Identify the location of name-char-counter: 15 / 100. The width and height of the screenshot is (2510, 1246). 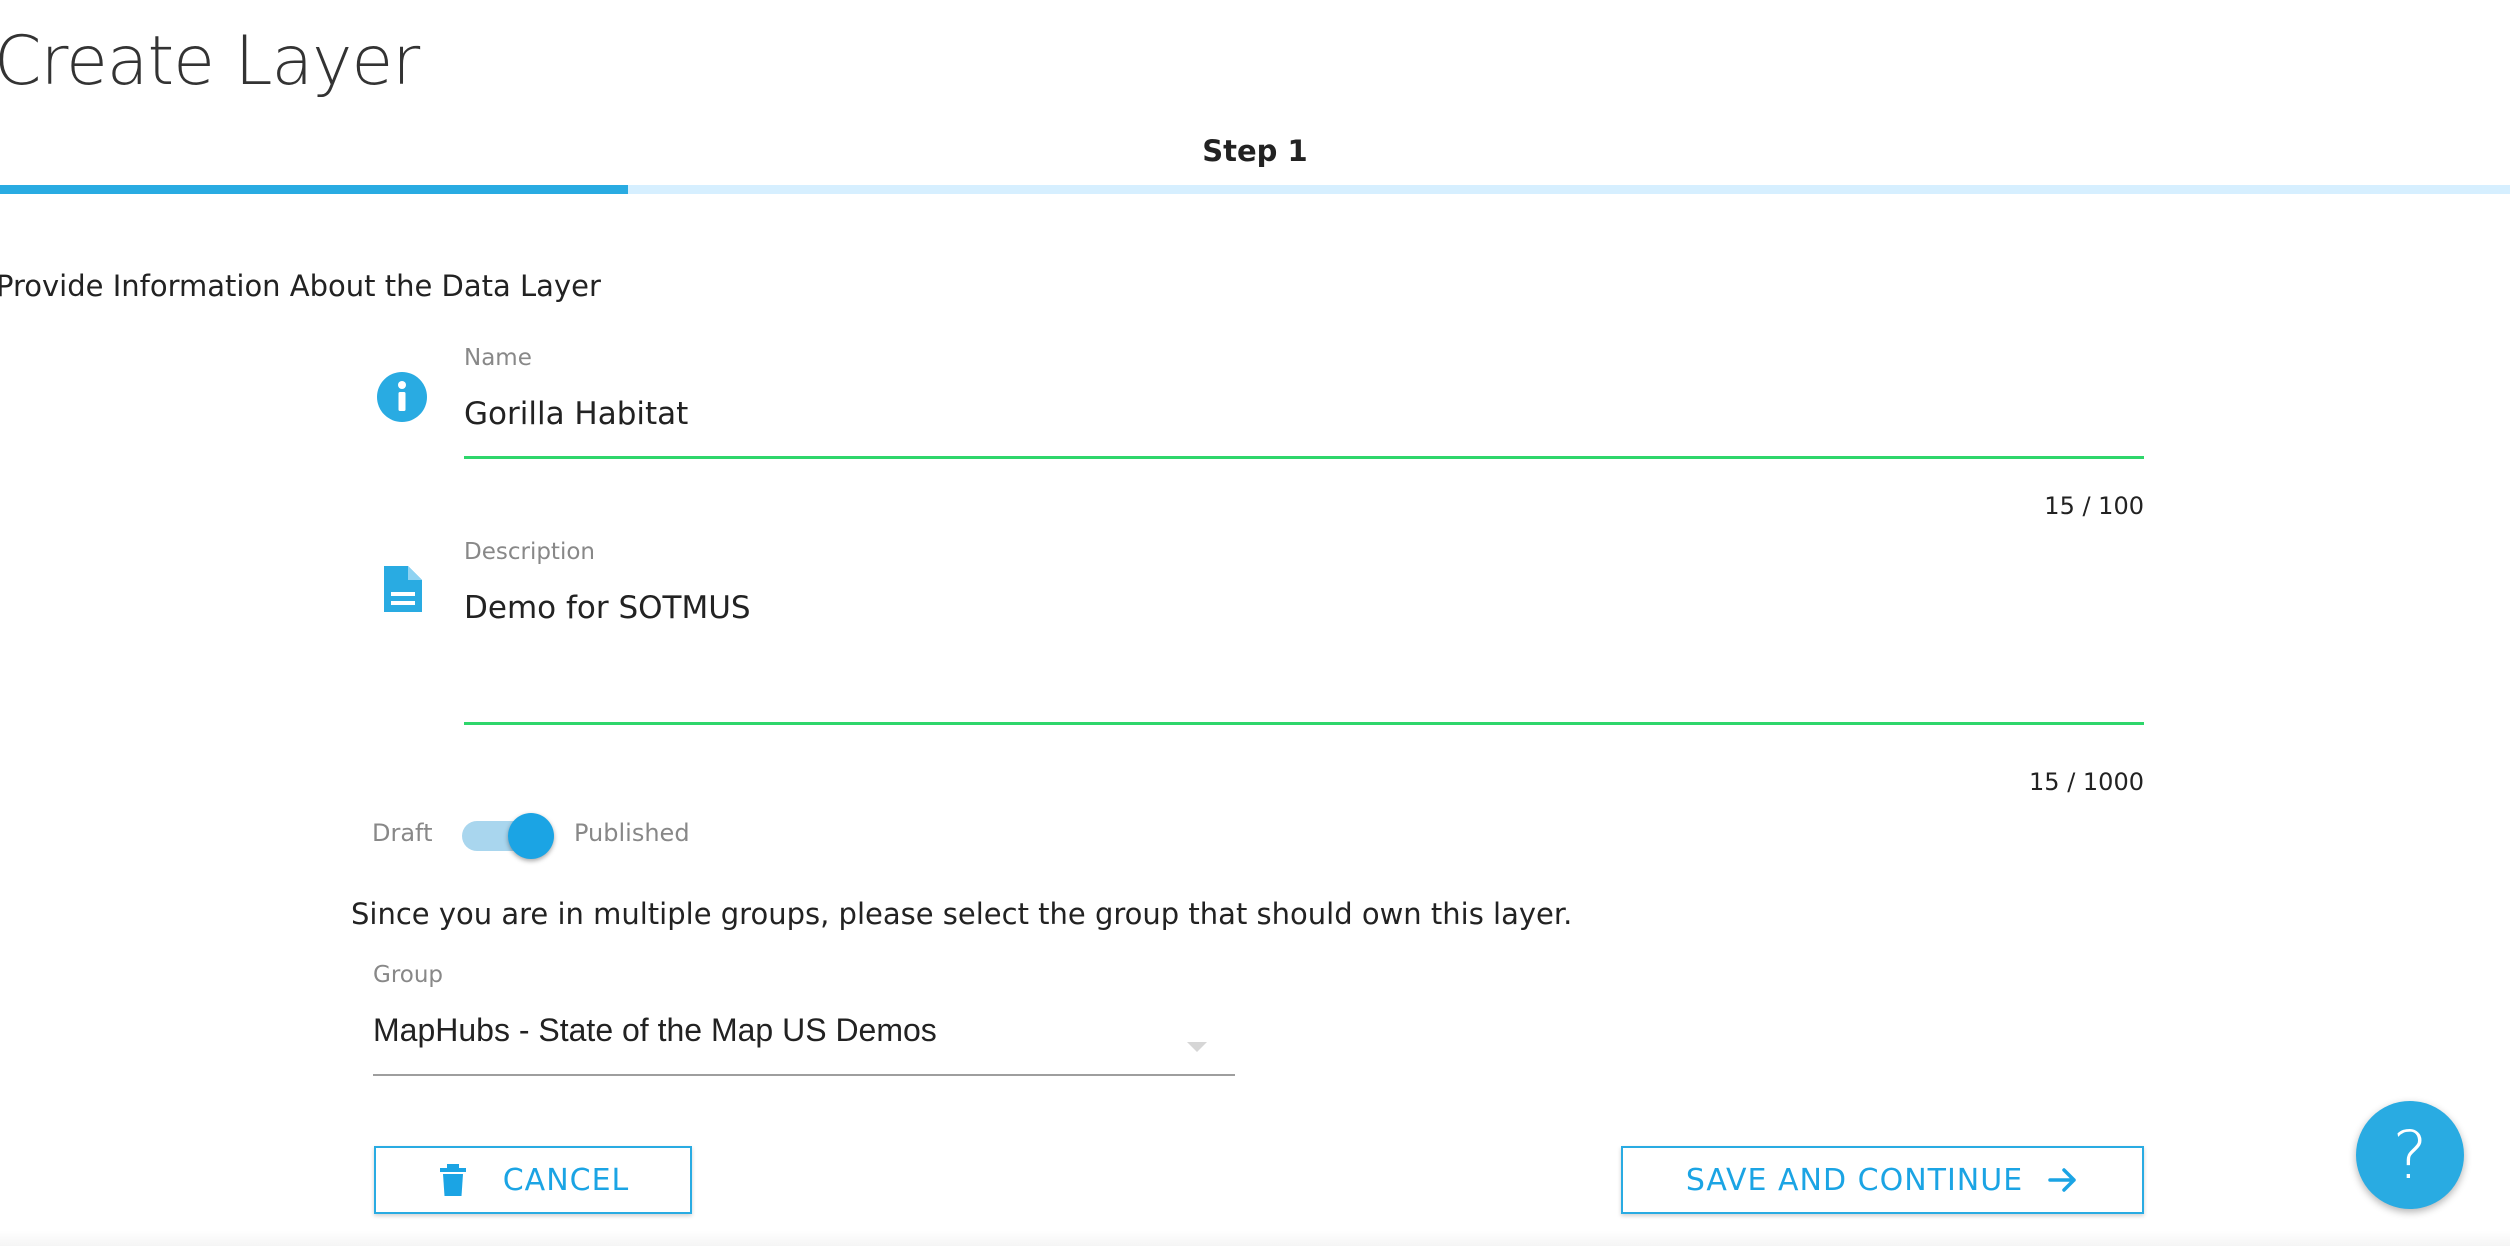
(2094, 506).